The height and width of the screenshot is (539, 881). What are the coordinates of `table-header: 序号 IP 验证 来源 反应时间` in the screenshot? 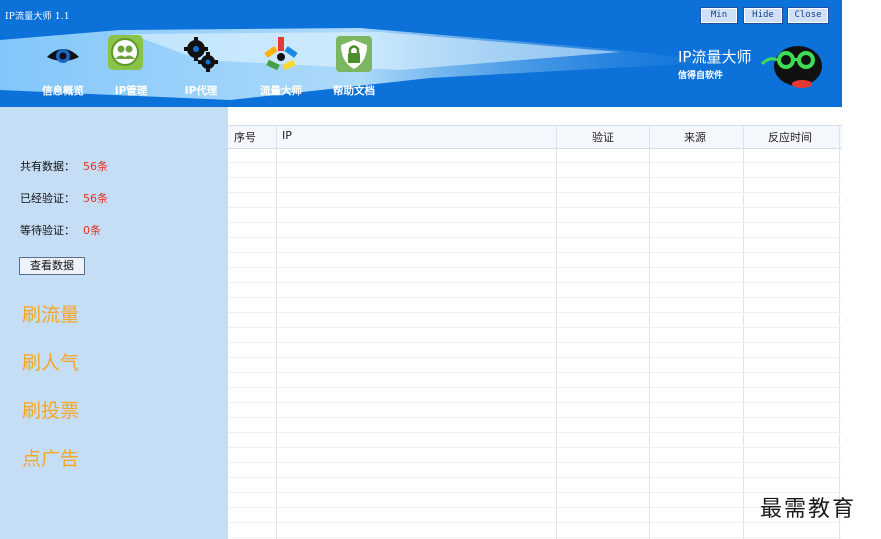 It's located at (535, 137).